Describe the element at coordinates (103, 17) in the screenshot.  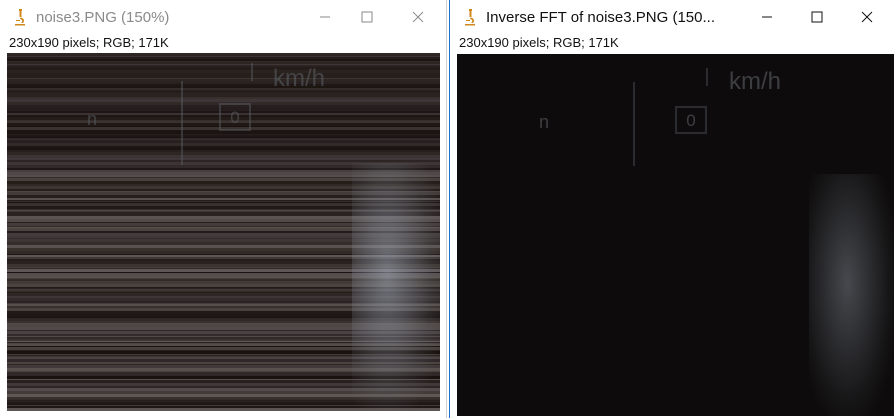
I see `window-title: noise3.PNG (150%)` at that location.